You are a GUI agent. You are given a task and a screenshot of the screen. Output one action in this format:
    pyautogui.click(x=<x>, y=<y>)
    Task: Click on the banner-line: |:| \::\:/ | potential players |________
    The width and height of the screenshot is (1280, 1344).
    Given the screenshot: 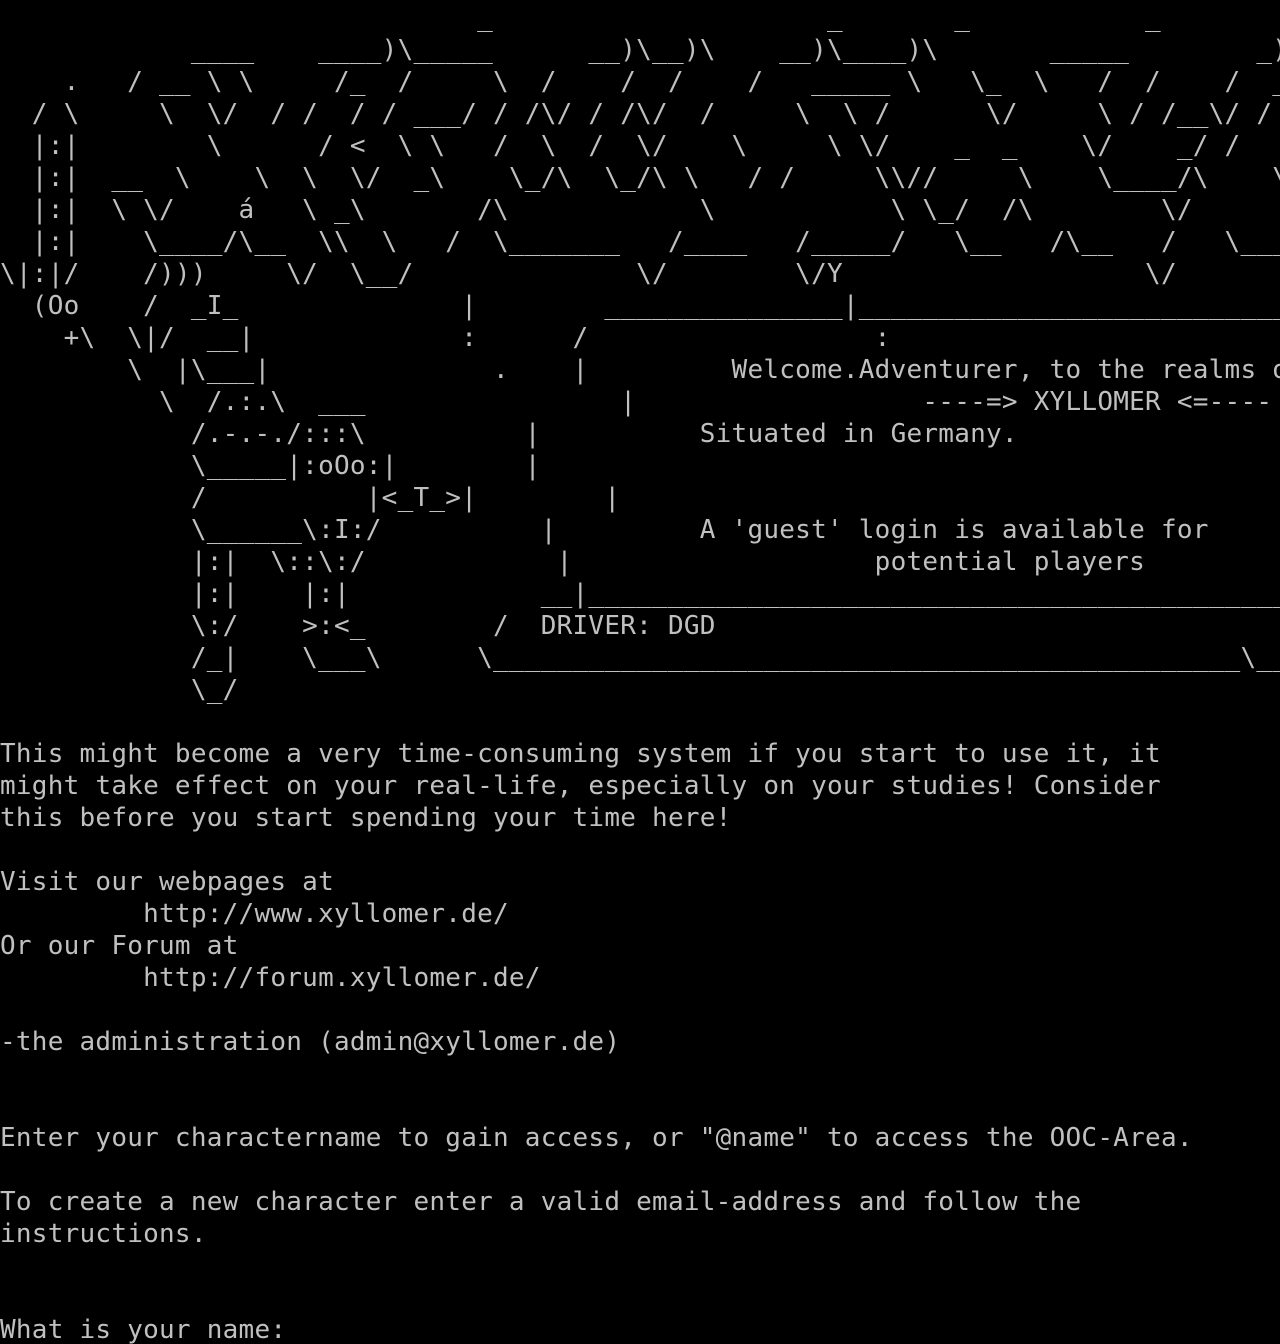 What is the action you would take?
    pyautogui.click(x=668, y=562)
    